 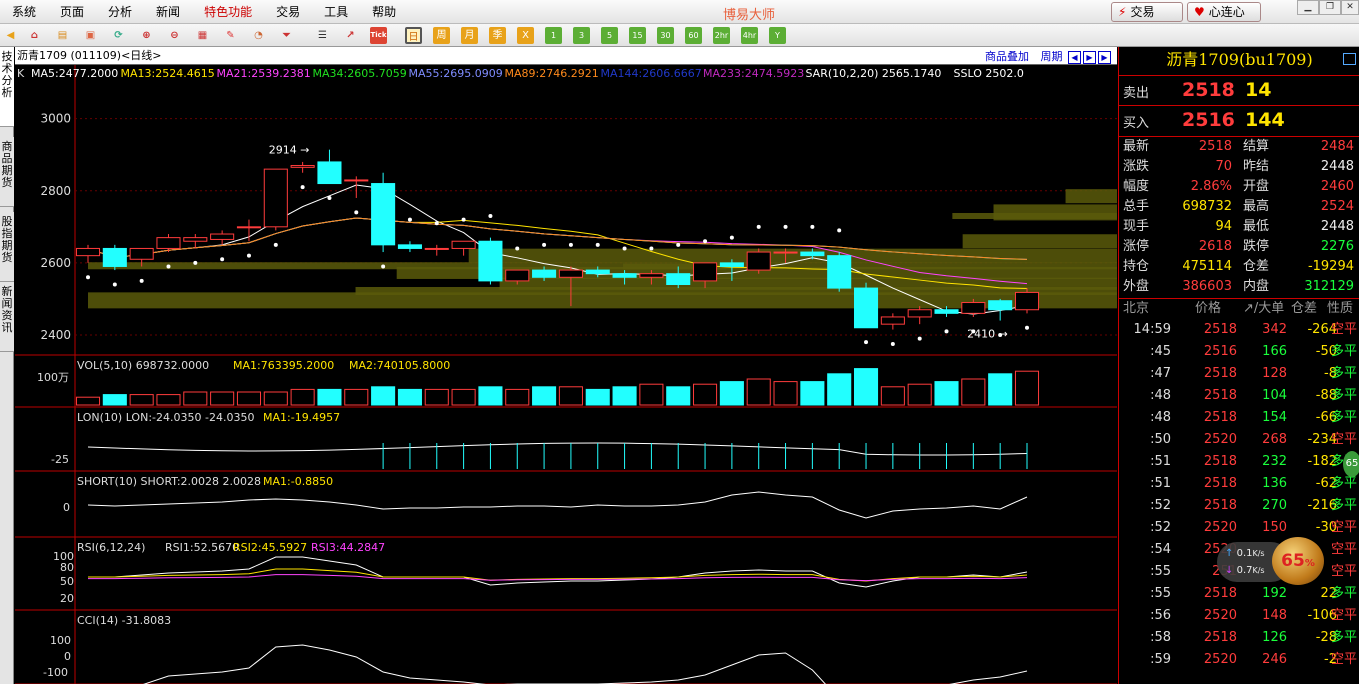 What do you see at coordinates (609, 35) in the screenshot?
I see `period-button-7: 5` at bounding box center [609, 35].